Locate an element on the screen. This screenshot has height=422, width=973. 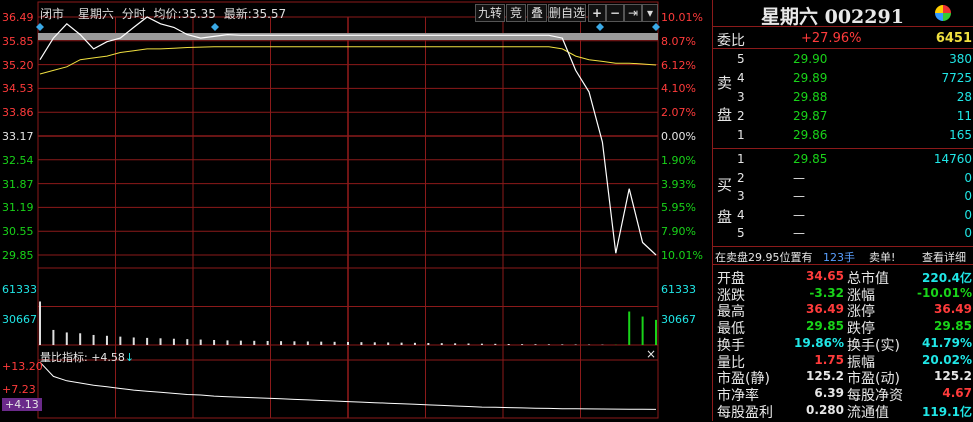
percent-tick: 6.12% is located at coordinates (678, 65).